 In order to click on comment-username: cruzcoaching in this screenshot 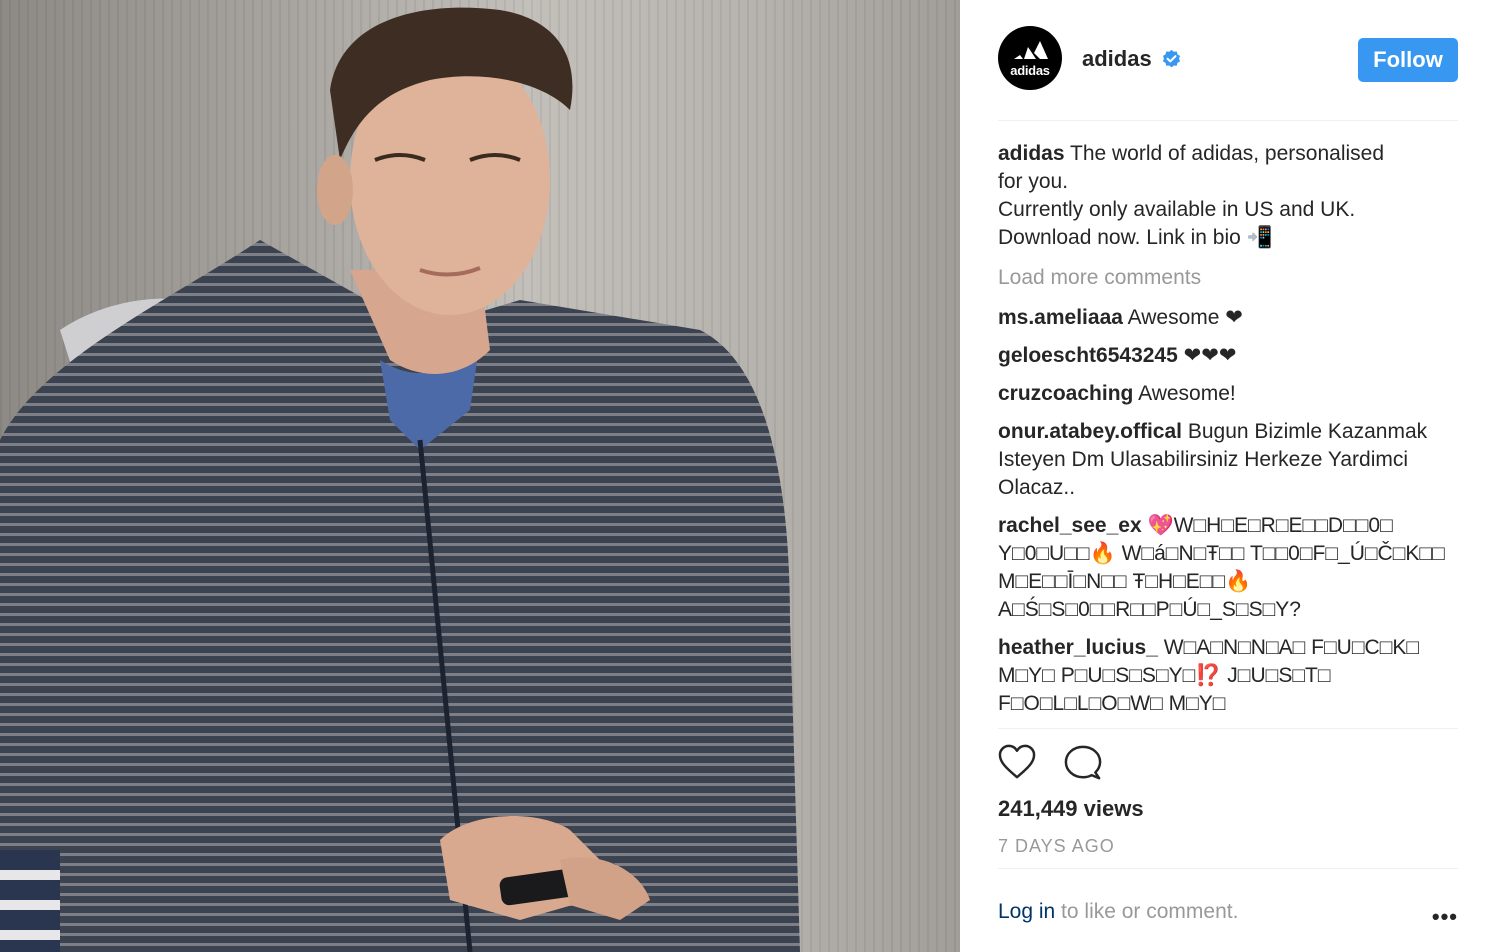, I will do `click(1065, 393)`.